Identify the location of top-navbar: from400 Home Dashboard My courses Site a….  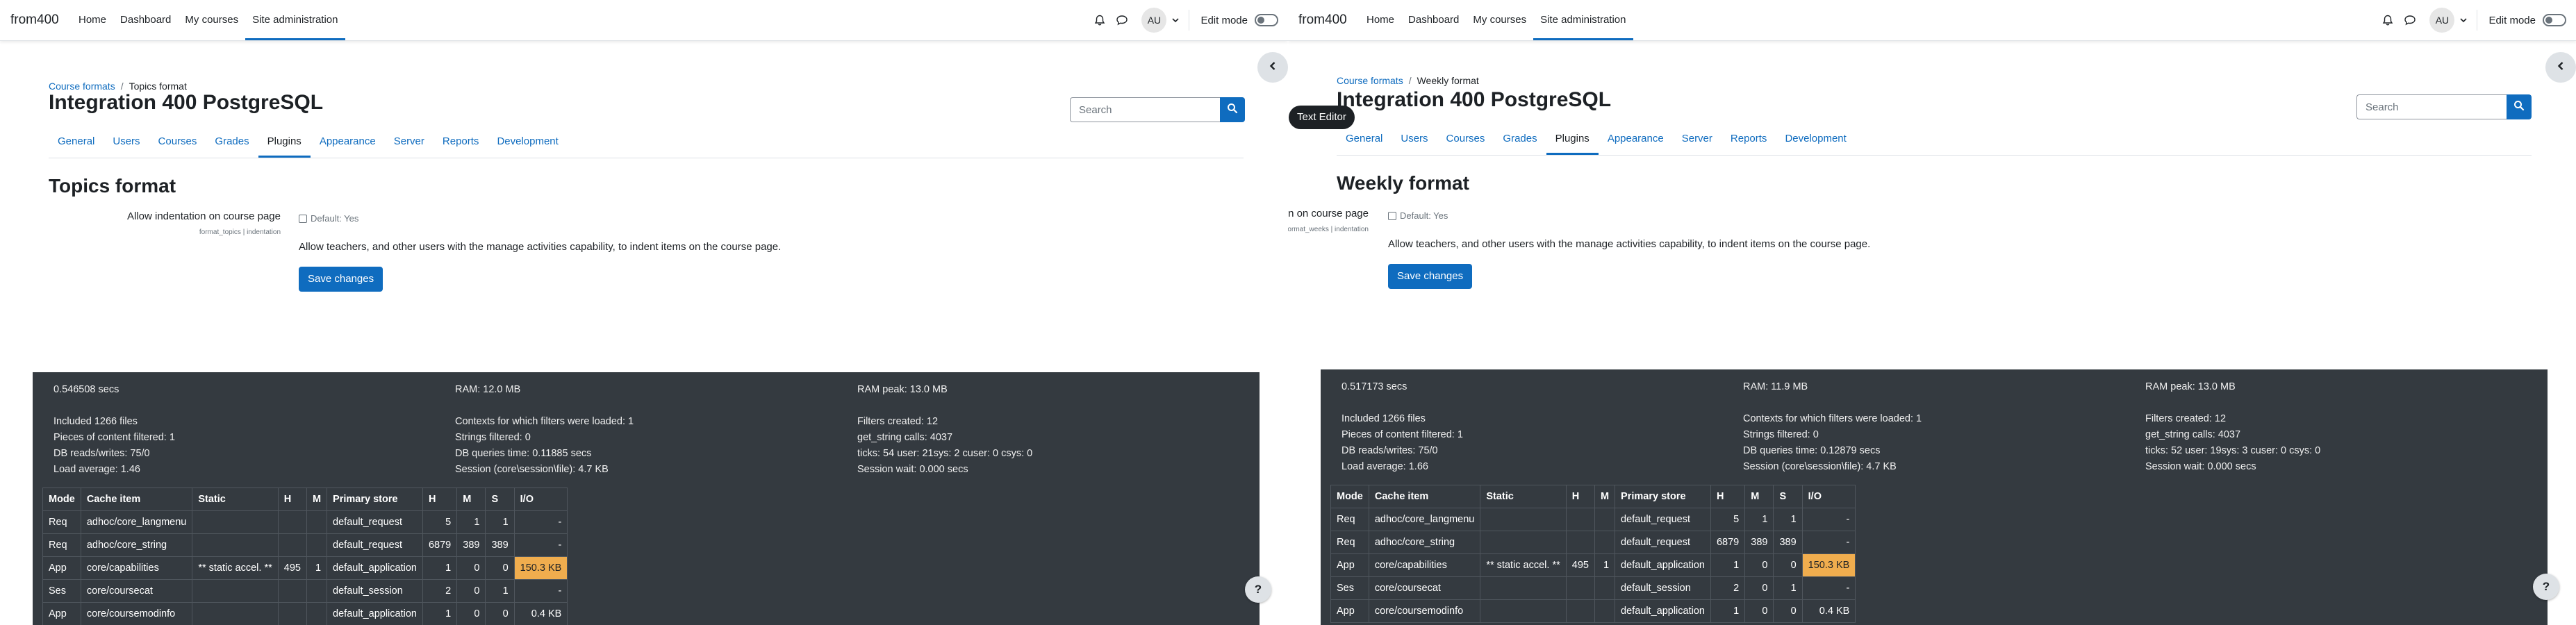
(644, 20).